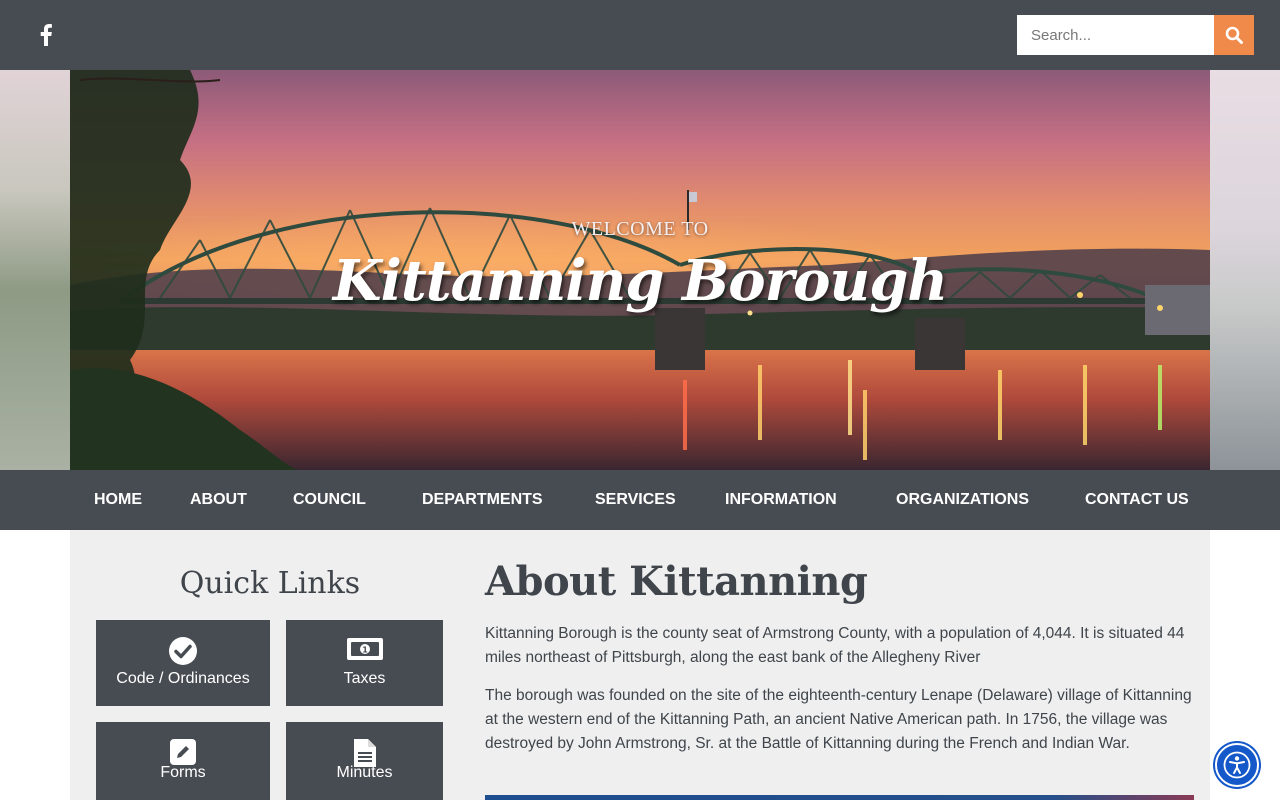 Image resolution: width=1280 pixels, height=800 pixels. Describe the element at coordinates (218, 500) in the screenshot. I see `nav-about: ABOUT` at that location.